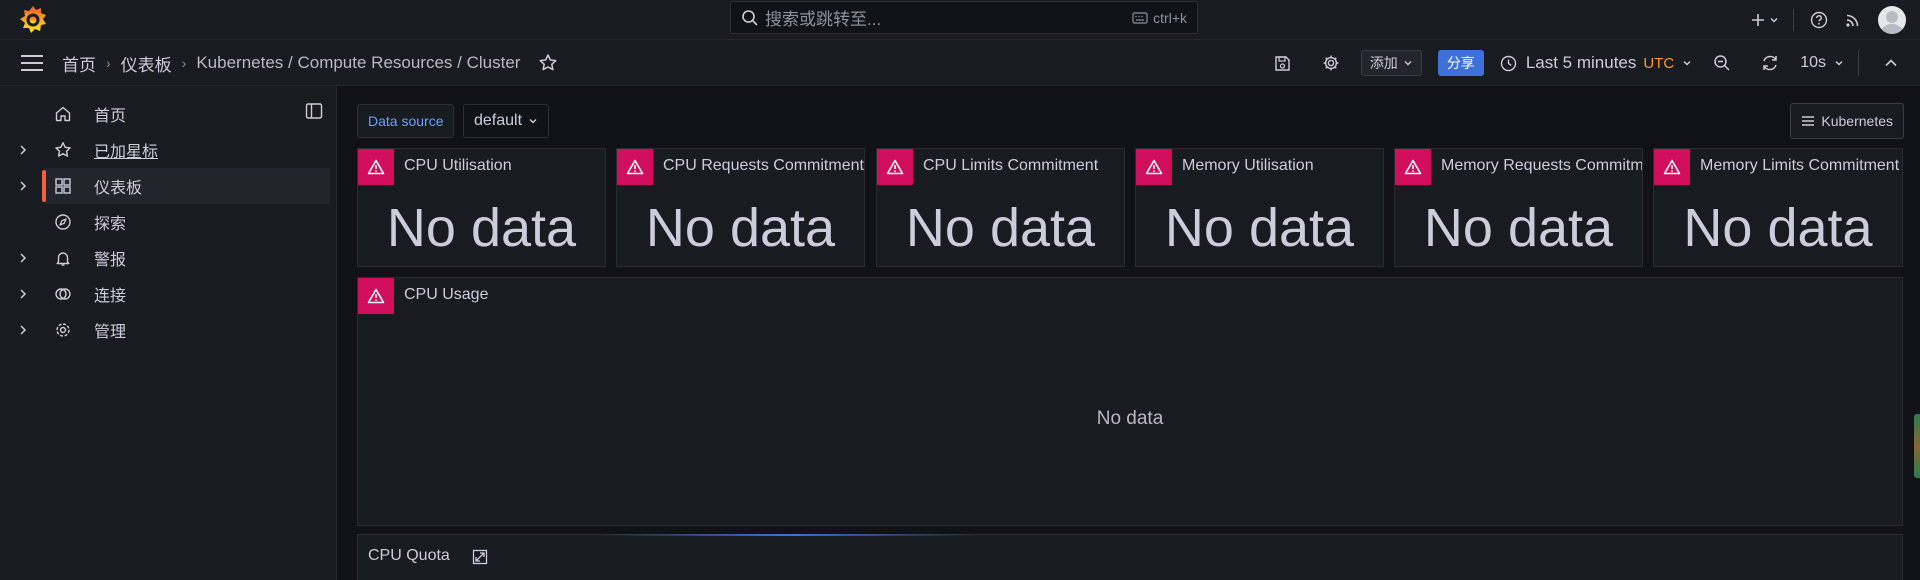 The image size is (1920, 580). What do you see at coordinates (165, 114) in the screenshot?
I see `sidebar-item-home: 首页` at bounding box center [165, 114].